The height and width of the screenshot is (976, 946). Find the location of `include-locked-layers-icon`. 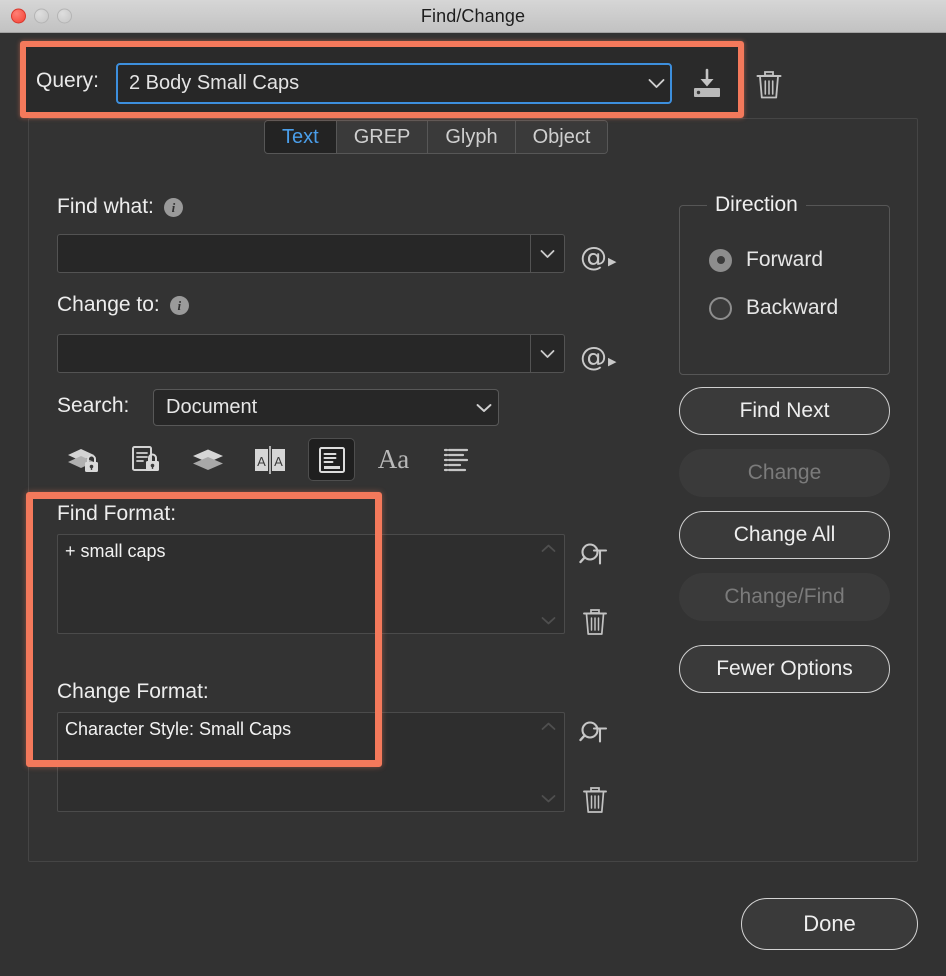

include-locked-layers-icon is located at coordinates (83, 459).